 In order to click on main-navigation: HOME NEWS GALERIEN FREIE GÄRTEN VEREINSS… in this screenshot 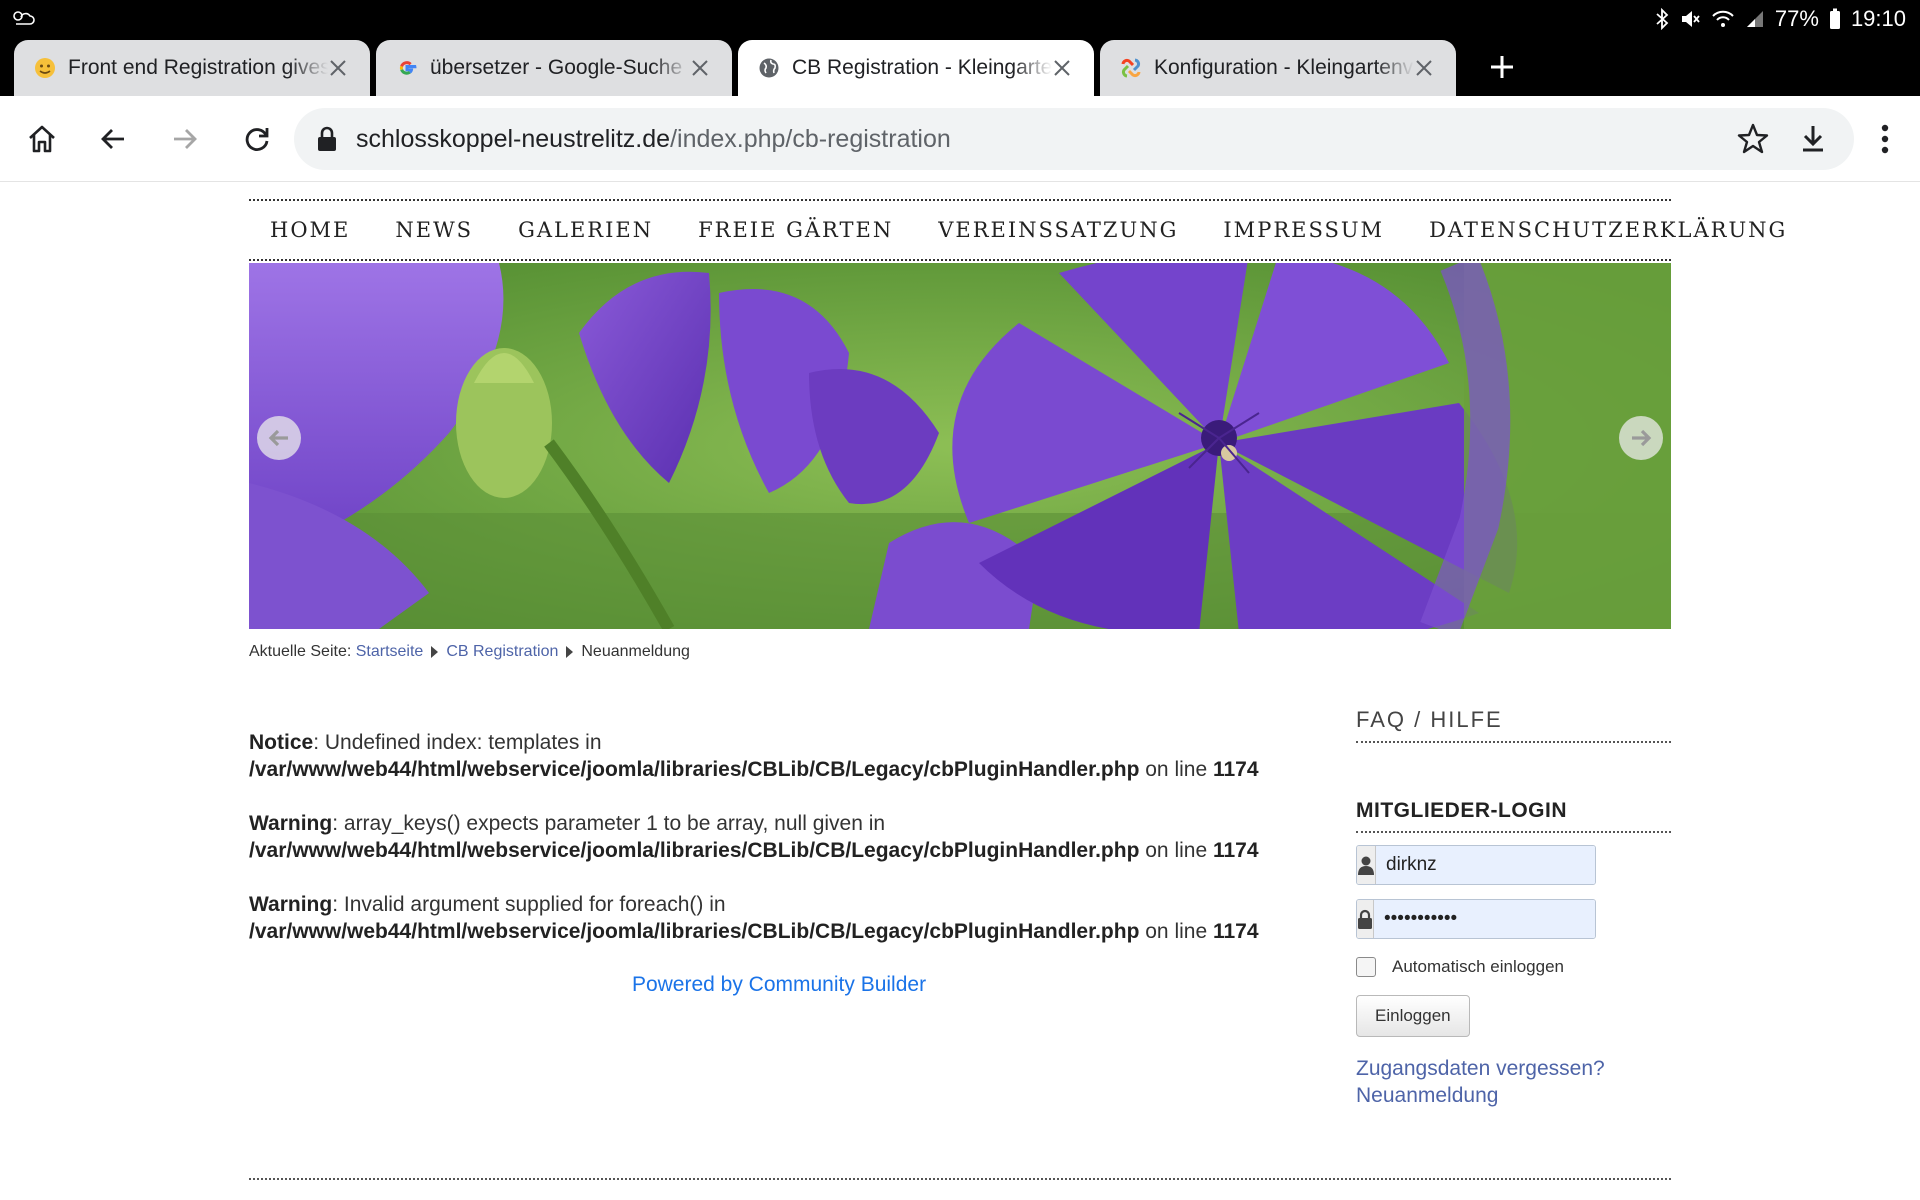, I will do `click(1017, 230)`.